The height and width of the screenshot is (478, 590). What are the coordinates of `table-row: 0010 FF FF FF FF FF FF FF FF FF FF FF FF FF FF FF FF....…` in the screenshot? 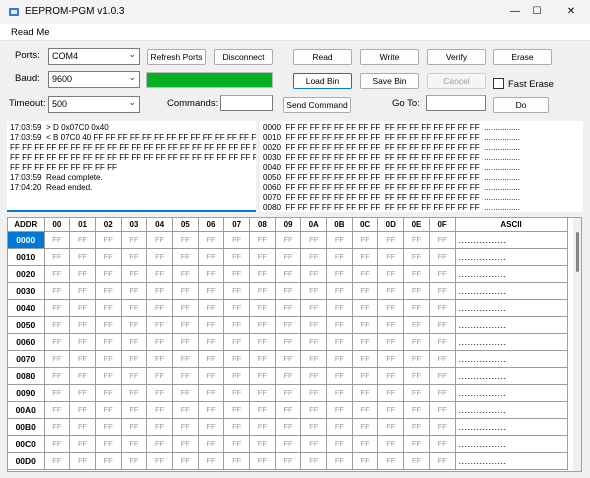 It's located at (288, 257).